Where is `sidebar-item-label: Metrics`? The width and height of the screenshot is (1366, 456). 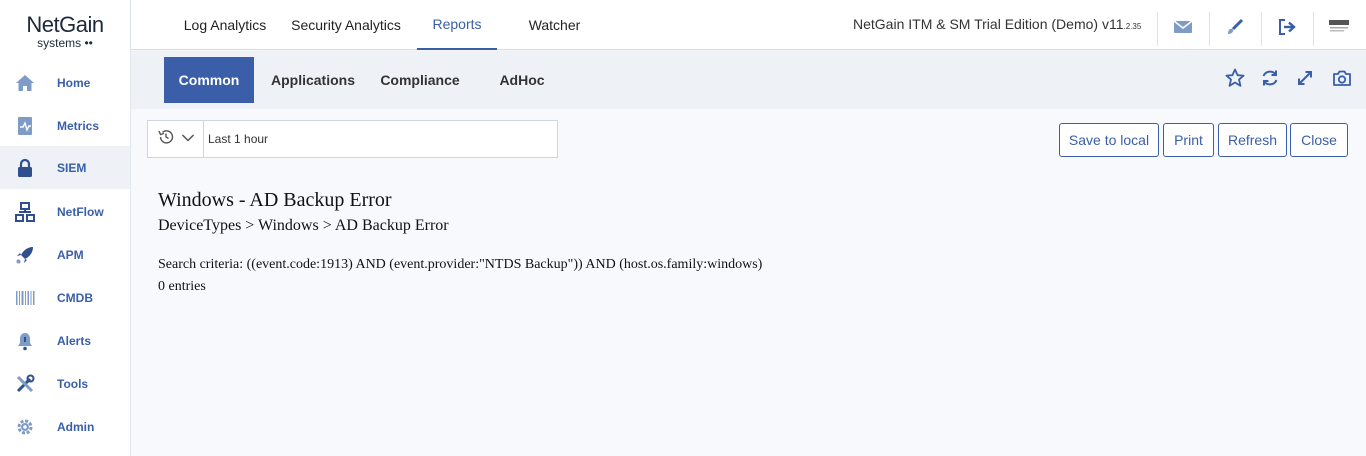 sidebar-item-label: Metrics is located at coordinates (78, 125).